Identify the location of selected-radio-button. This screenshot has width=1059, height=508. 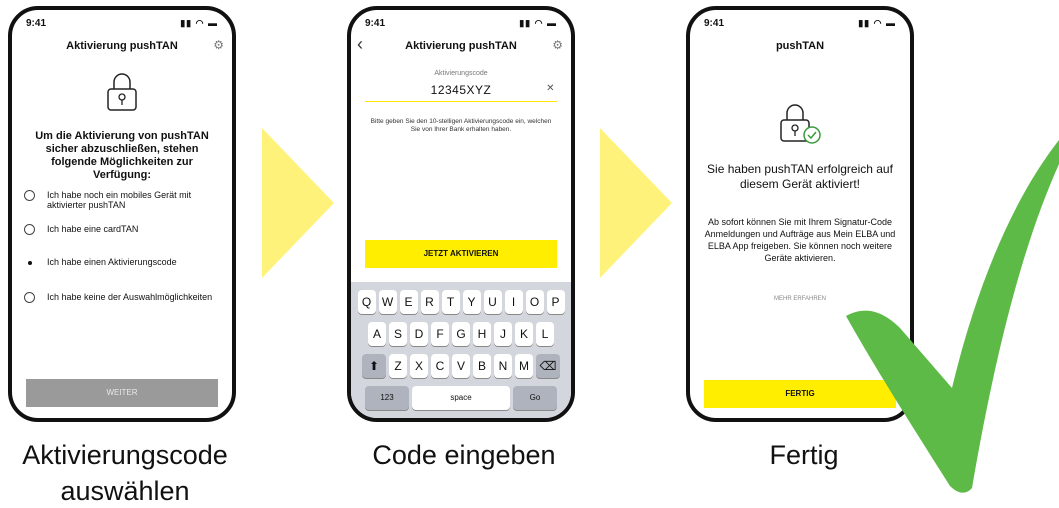
(29, 262).